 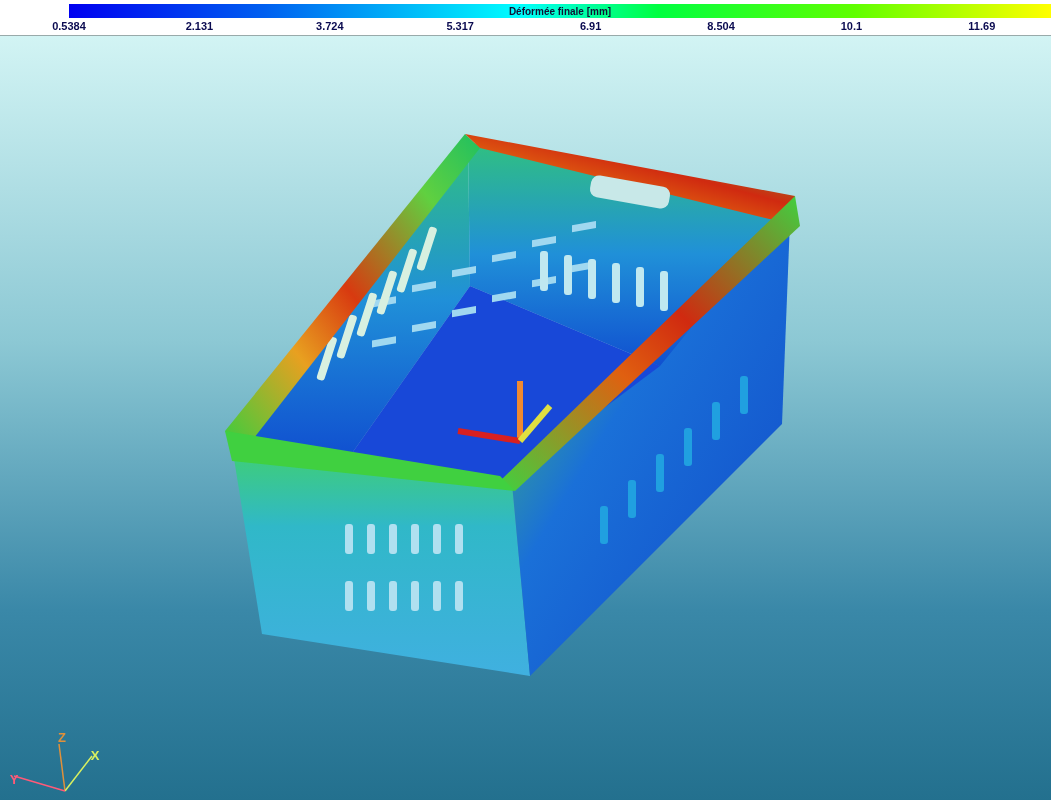 What do you see at coordinates (460, 26) in the screenshot?
I see `scale-tick-label: 5.317` at bounding box center [460, 26].